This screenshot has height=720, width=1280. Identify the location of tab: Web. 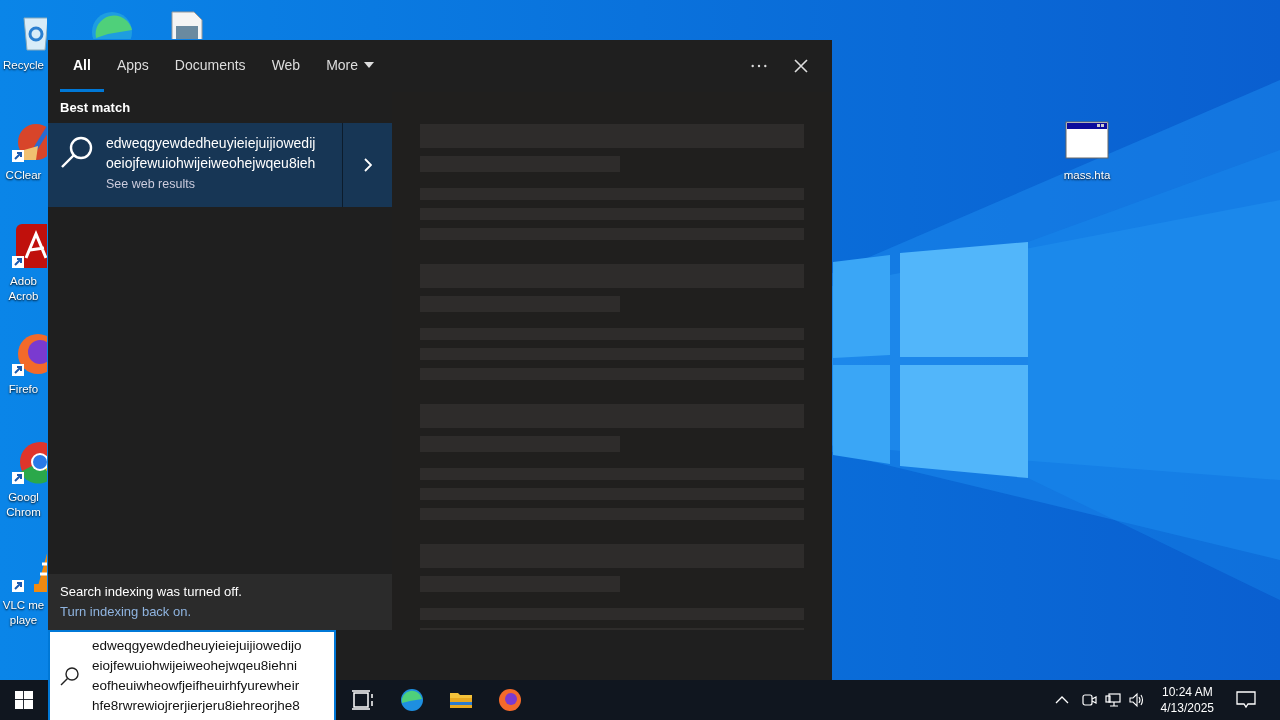
(286, 66).